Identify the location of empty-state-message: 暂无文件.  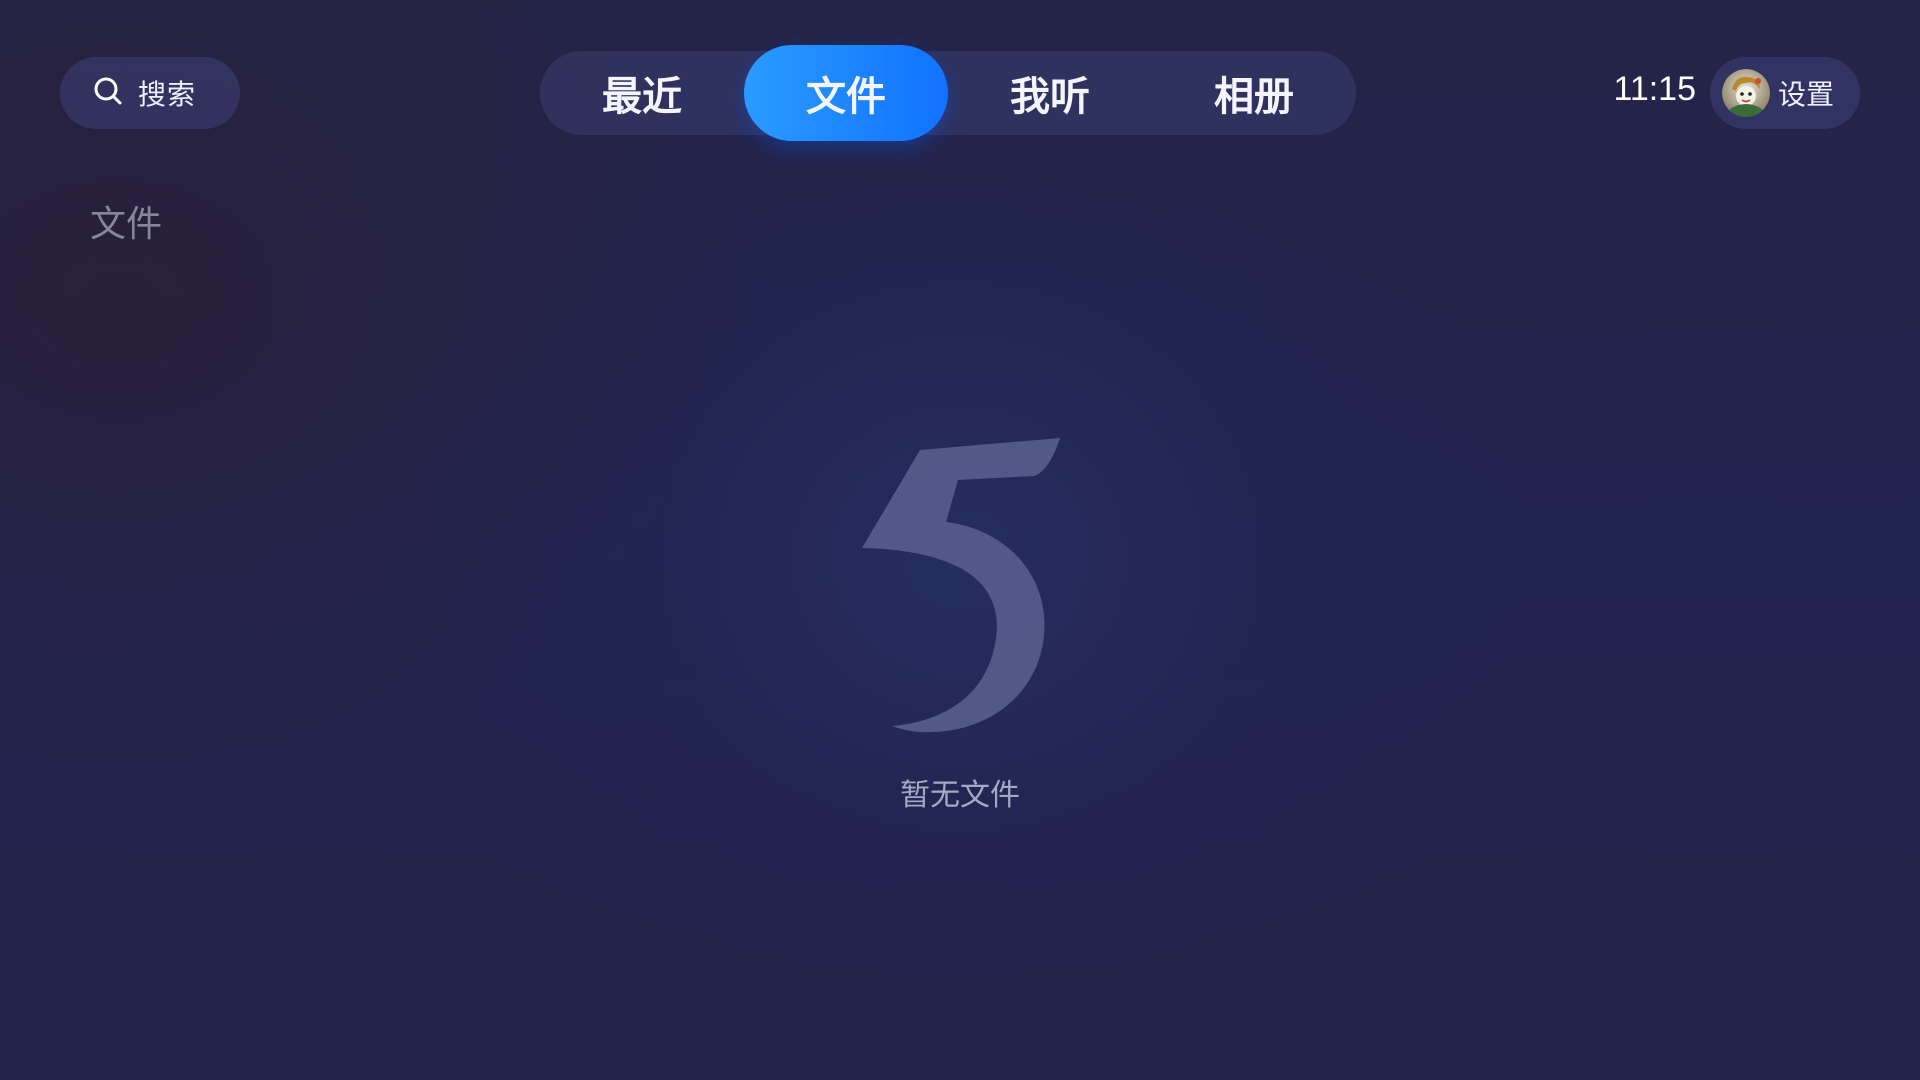
(960, 795).